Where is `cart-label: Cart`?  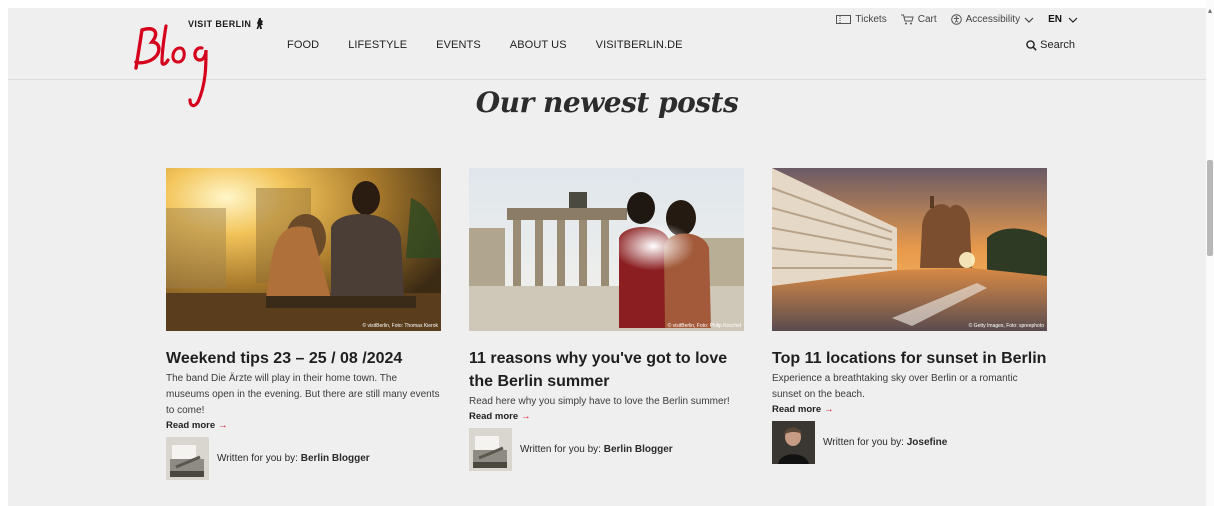
cart-label: Cart is located at coordinates (927, 19).